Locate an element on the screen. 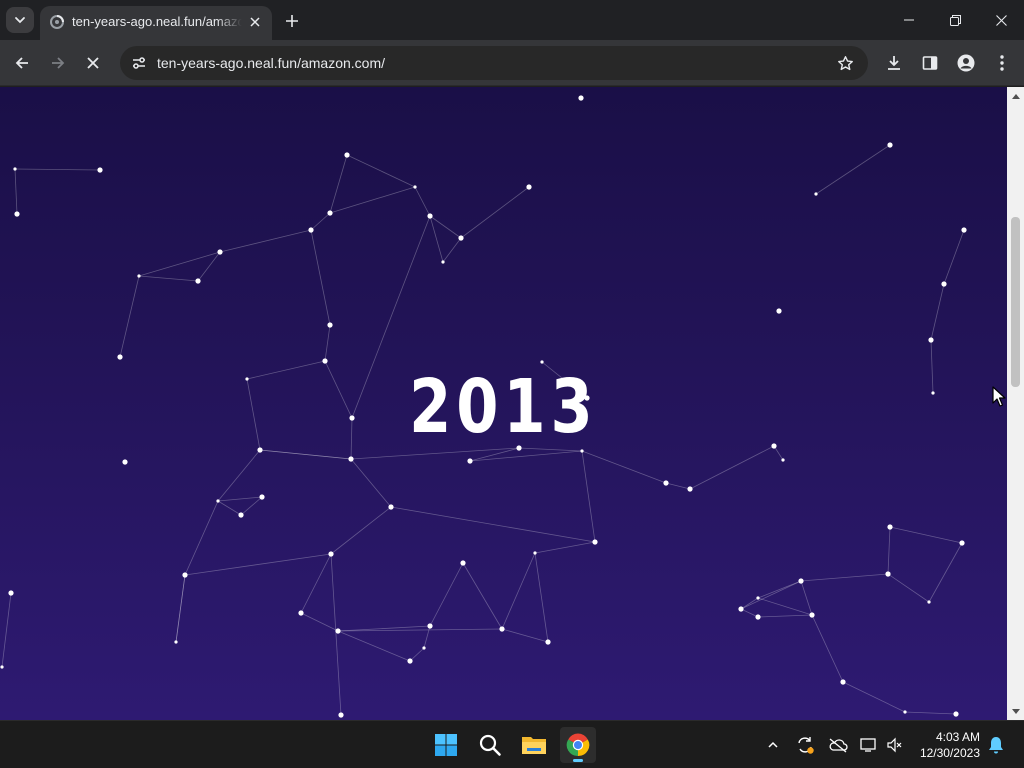 The width and height of the screenshot is (1024, 768). browser-menu-button is located at coordinates (1002, 63).